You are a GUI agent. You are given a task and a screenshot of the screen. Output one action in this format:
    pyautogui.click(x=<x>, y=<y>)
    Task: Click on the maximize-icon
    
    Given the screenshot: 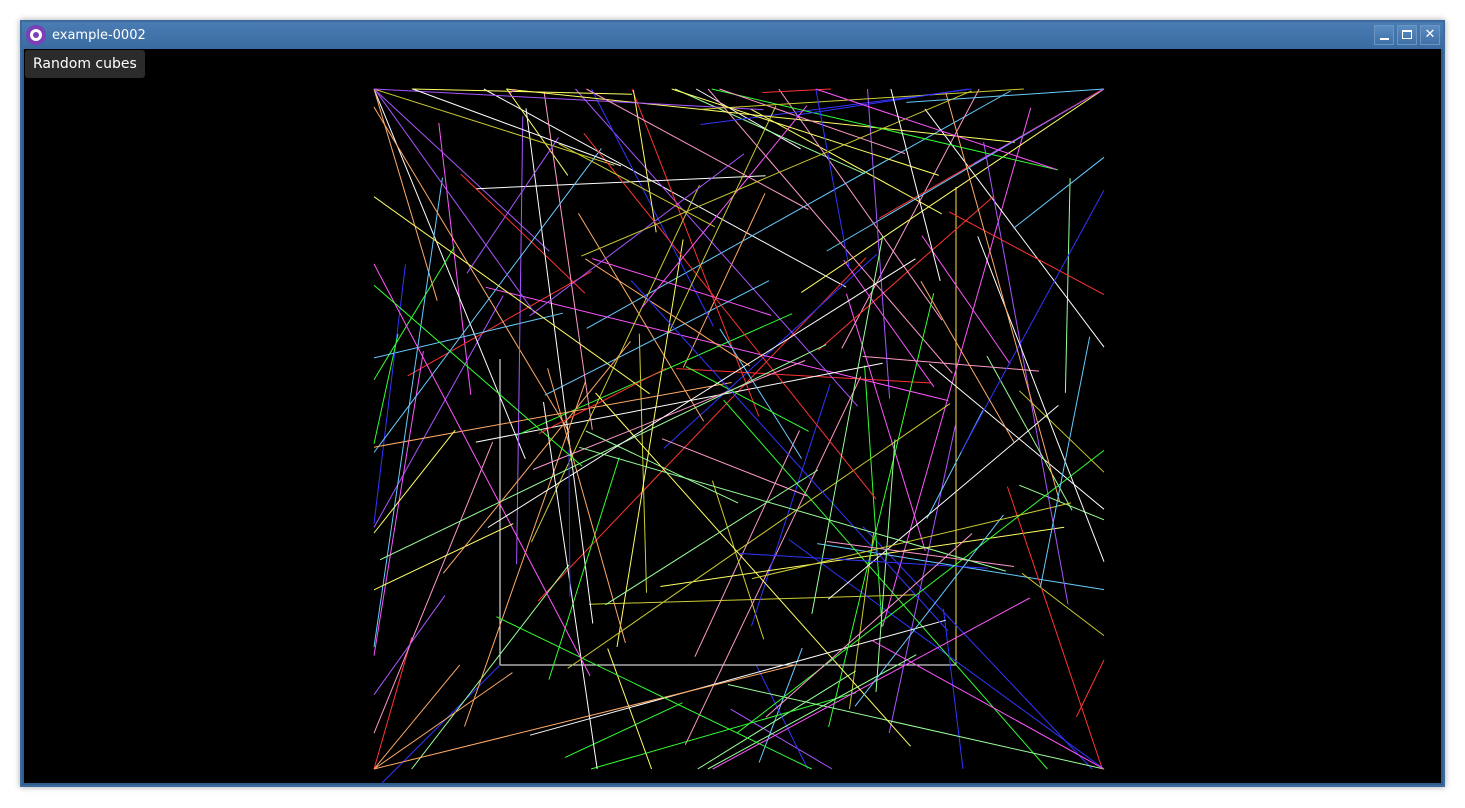 What is the action you would take?
    pyautogui.click(x=1407, y=34)
    